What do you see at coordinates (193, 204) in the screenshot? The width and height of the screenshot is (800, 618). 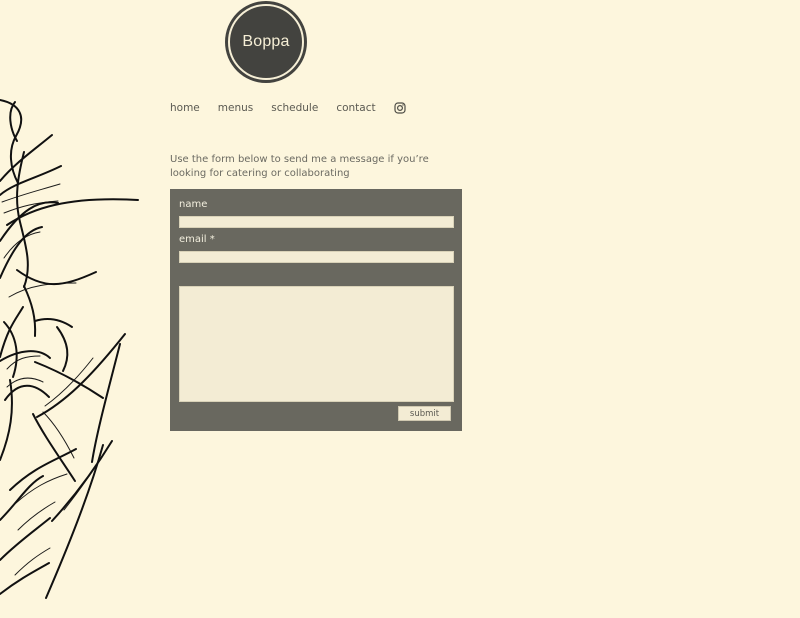 I see `name-label: name` at bounding box center [193, 204].